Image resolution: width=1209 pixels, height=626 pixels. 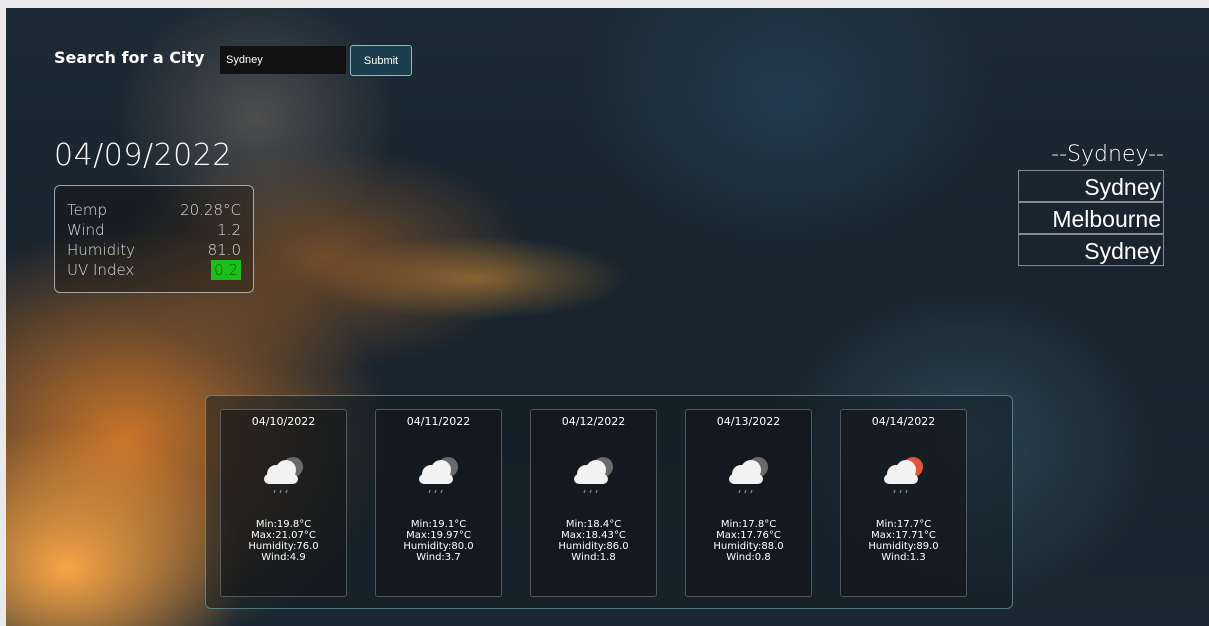 What do you see at coordinates (1107, 154) in the screenshot?
I see `history-title: --Sydney--` at bounding box center [1107, 154].